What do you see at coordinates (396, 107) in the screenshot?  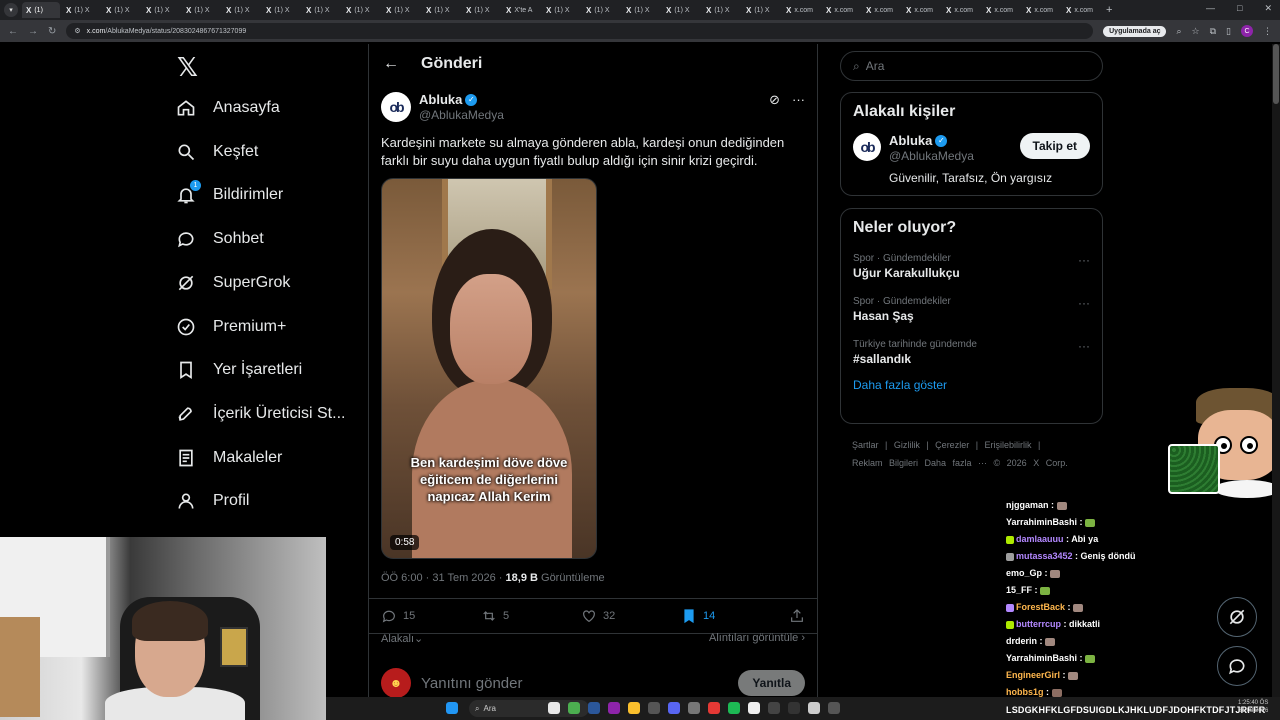 I see `author-avatar: ob` at bounding box center [396, 107].